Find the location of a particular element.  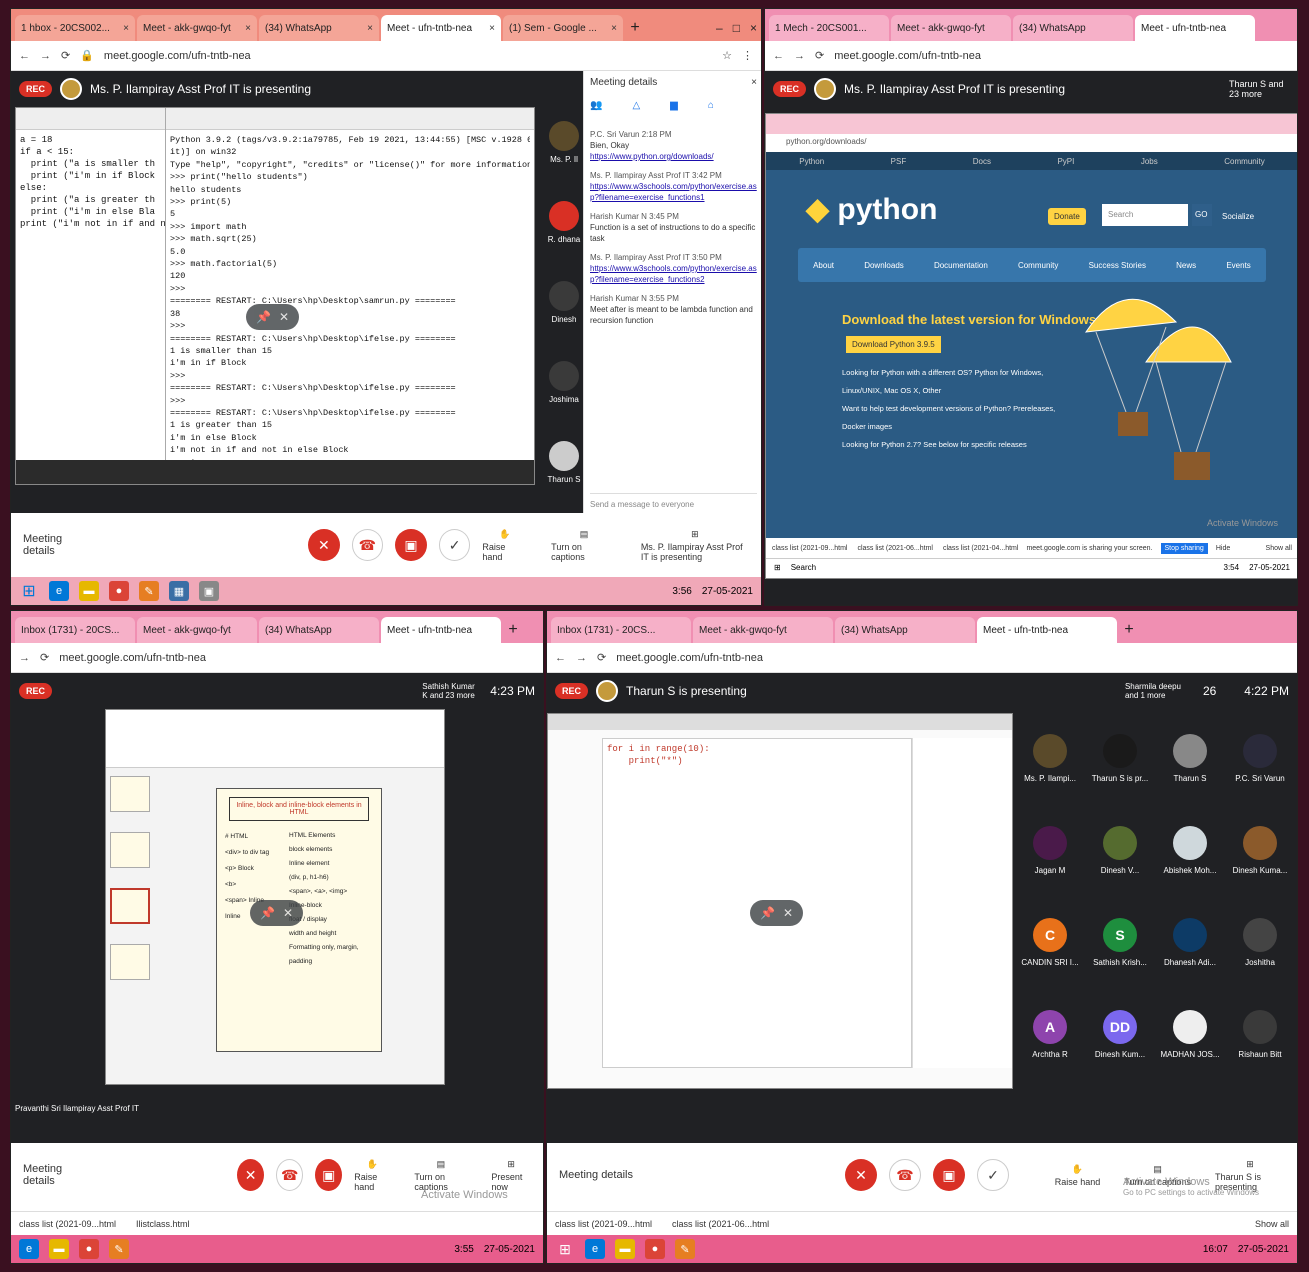

search-input: Search is located at coordinates (1145, 215).